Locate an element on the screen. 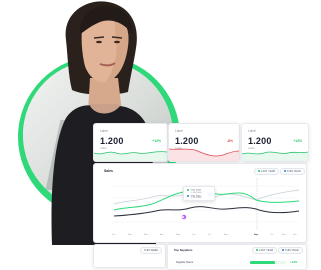 This screenshot has width=321, height=270. month-tick: May is located at coordinates (178, 235).